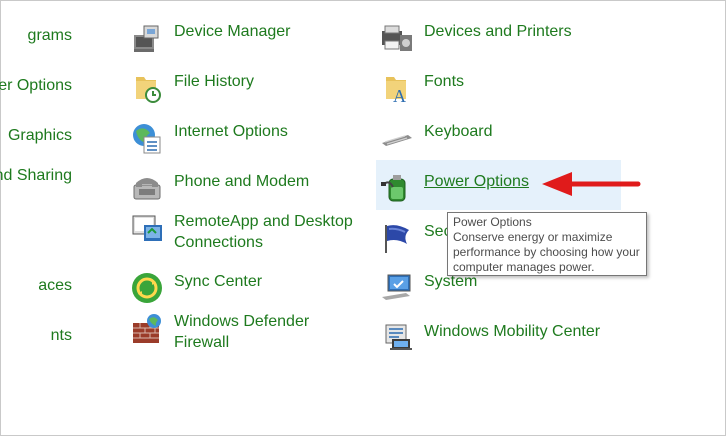  I want to click on phone-modem-item: Phone and Modem, so click(219, 188).